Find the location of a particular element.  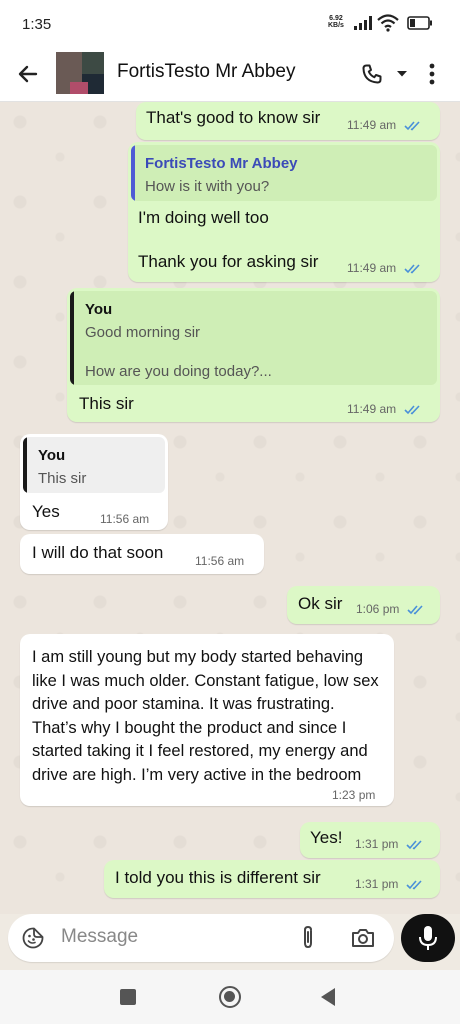

camera-icon is located at coordinates (363, 938).